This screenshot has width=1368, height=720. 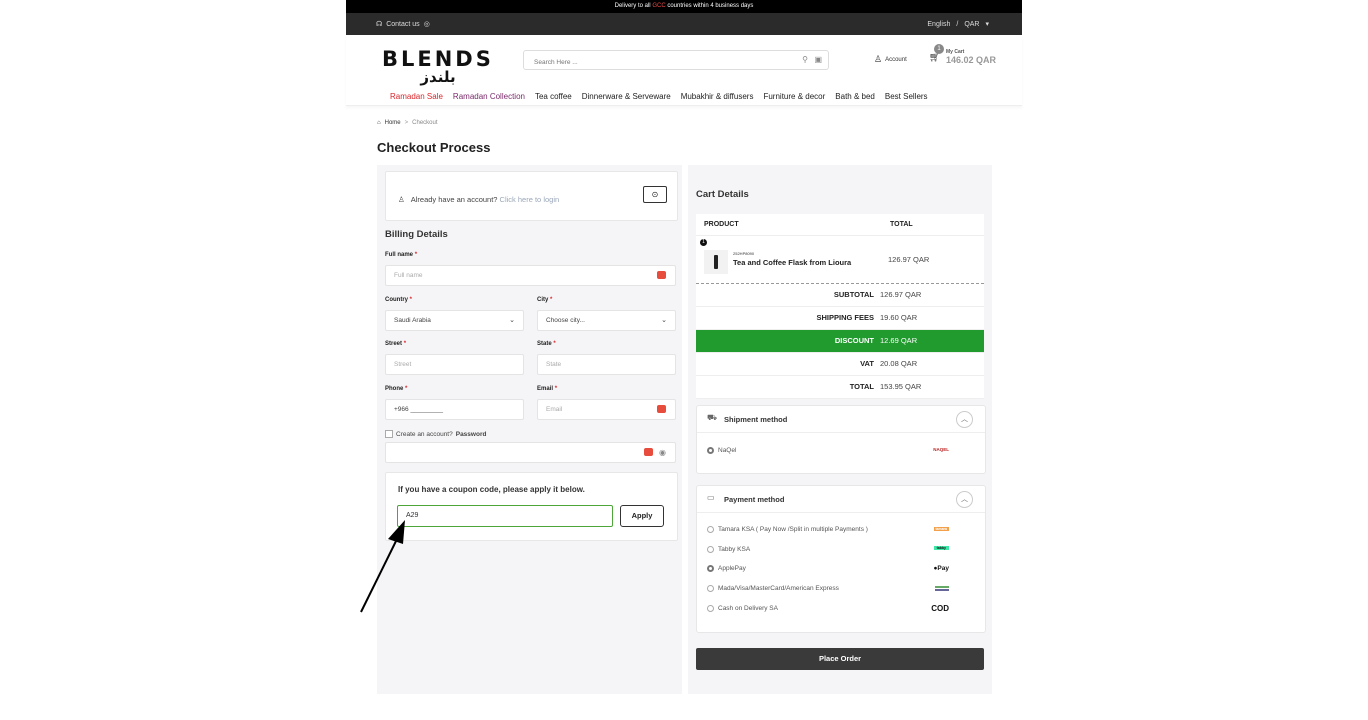 I want to click on phone-label-text: Phone, so click(x=394, y=389).